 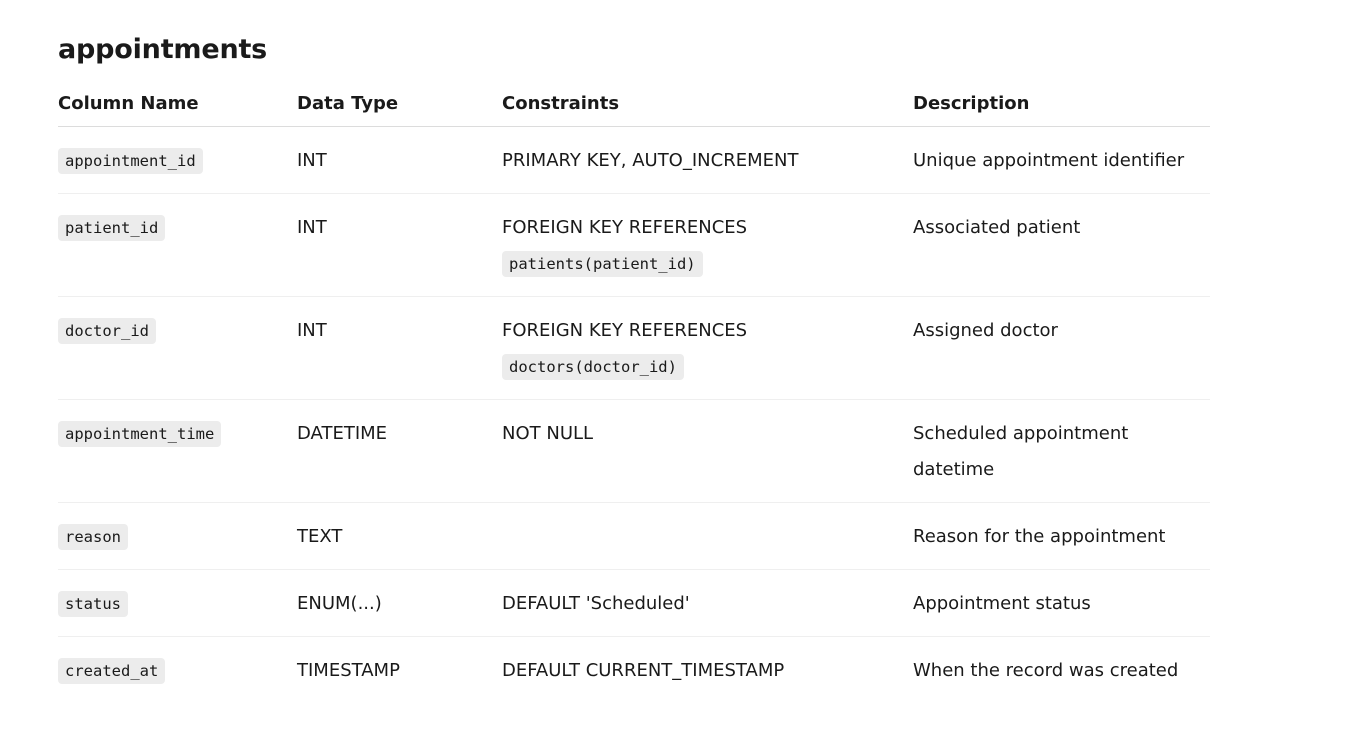 I want to click on column-name-code: patient_id, so click(x=112, y=228).